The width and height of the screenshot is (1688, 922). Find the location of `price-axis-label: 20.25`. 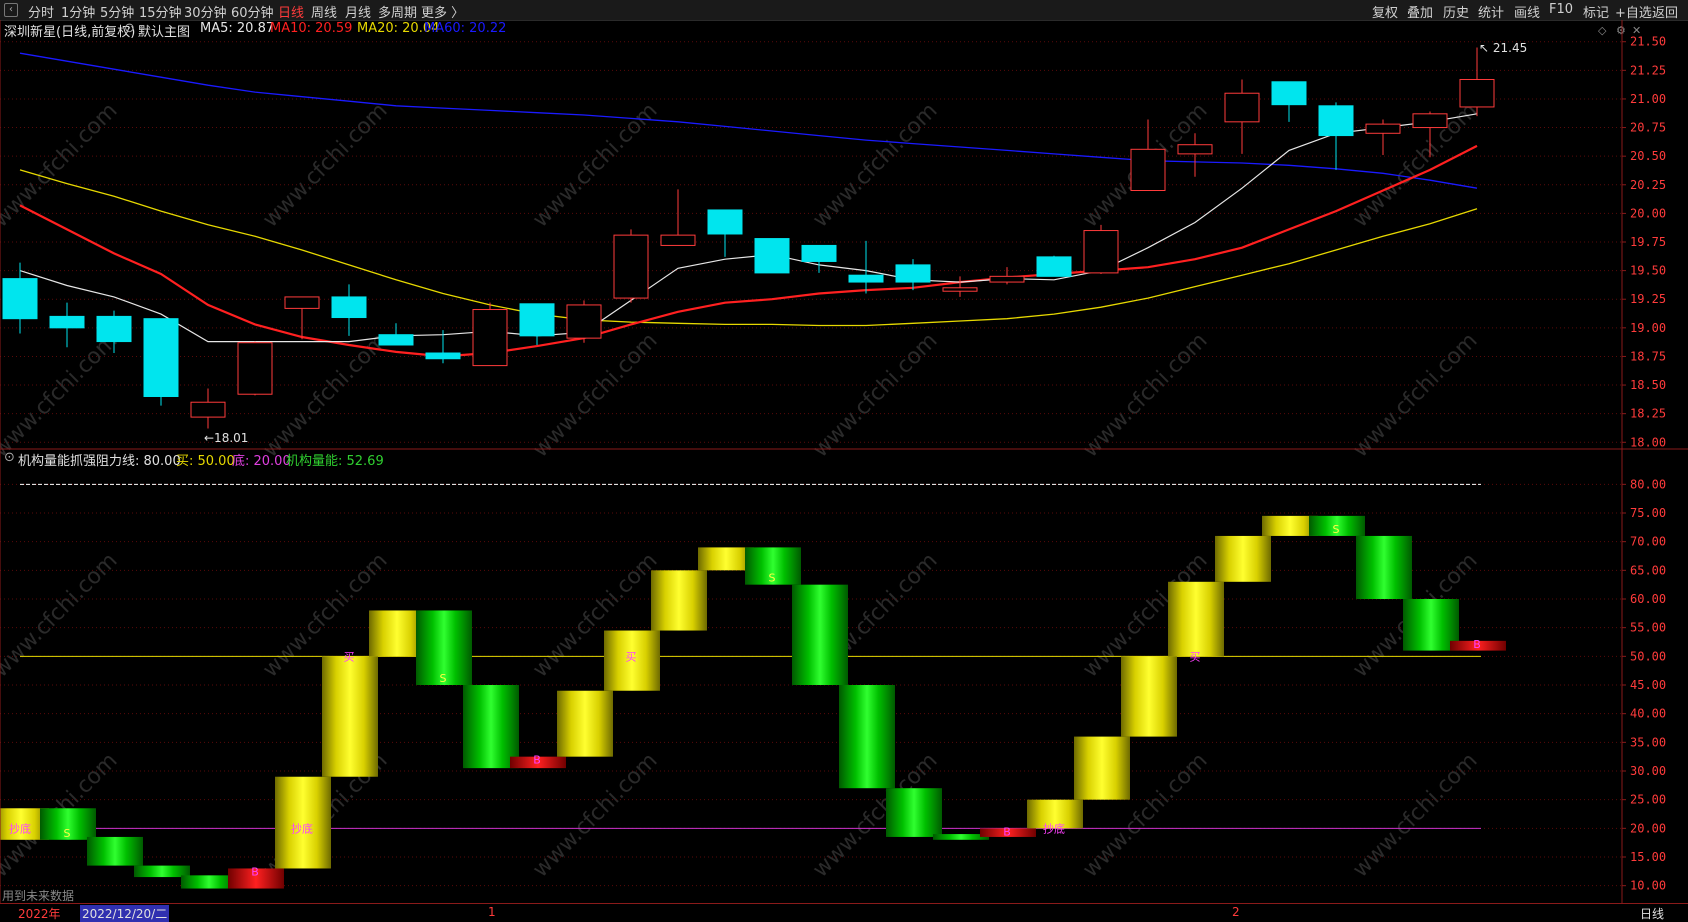

price-axis-label: 20.25 is located at coordinates (1648, 185).